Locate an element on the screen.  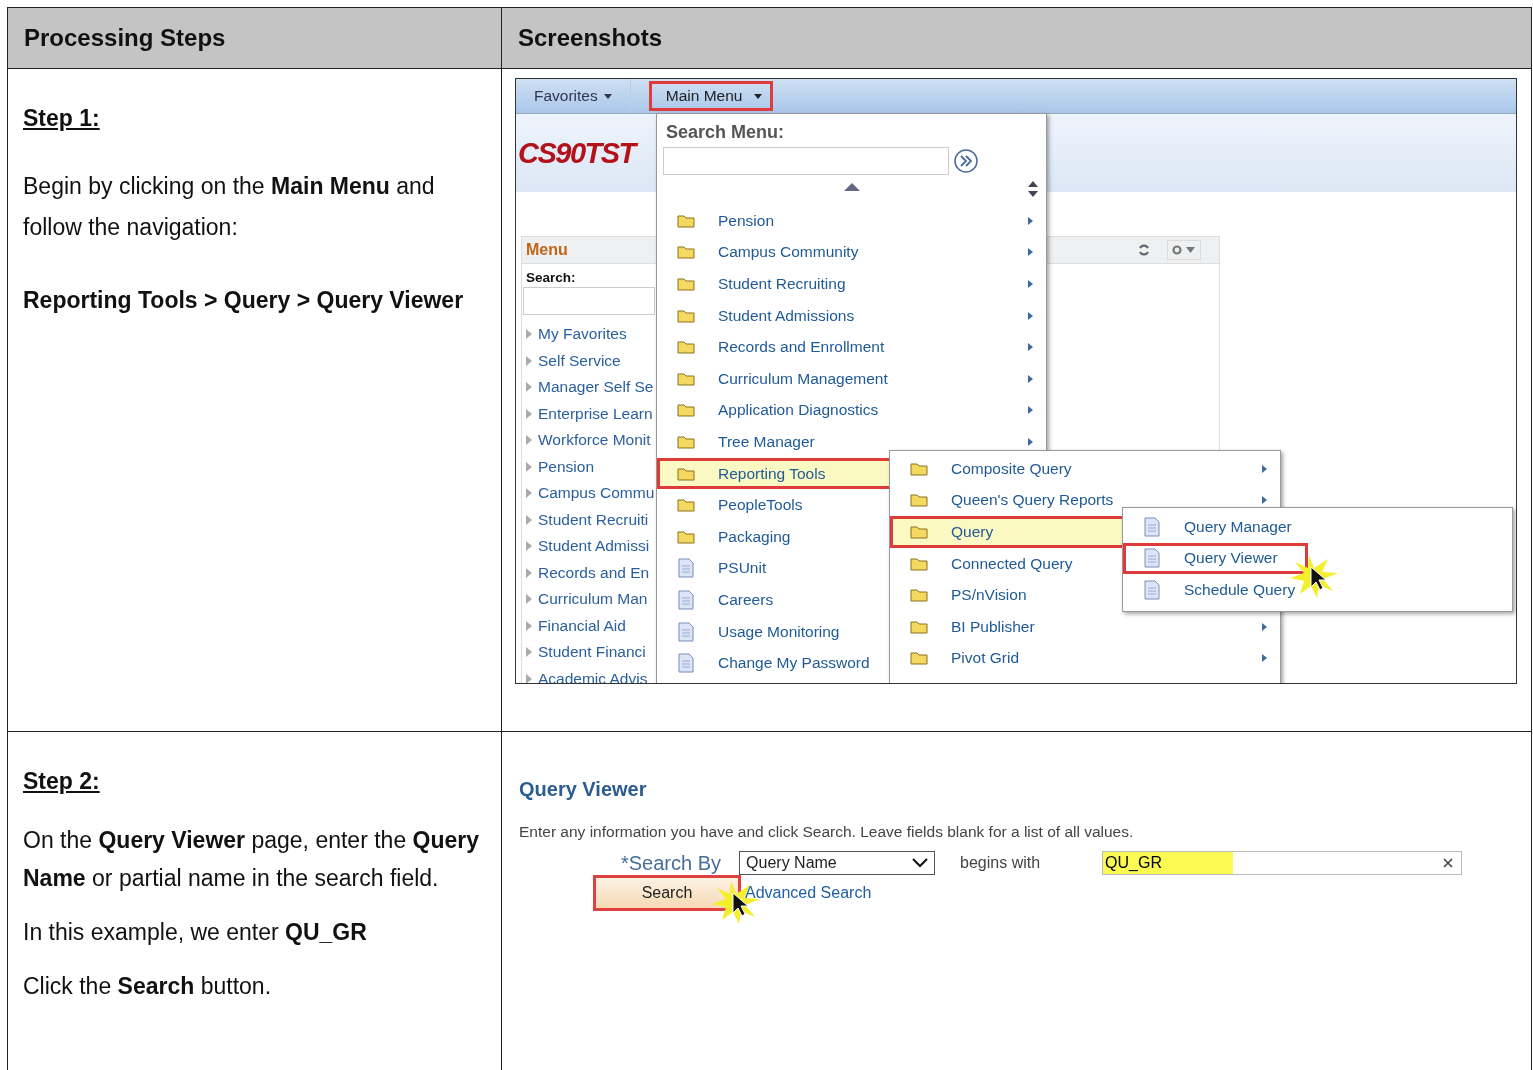
step-instruction: In this example, we enter QU_GR is located at coordinates (195, 932).